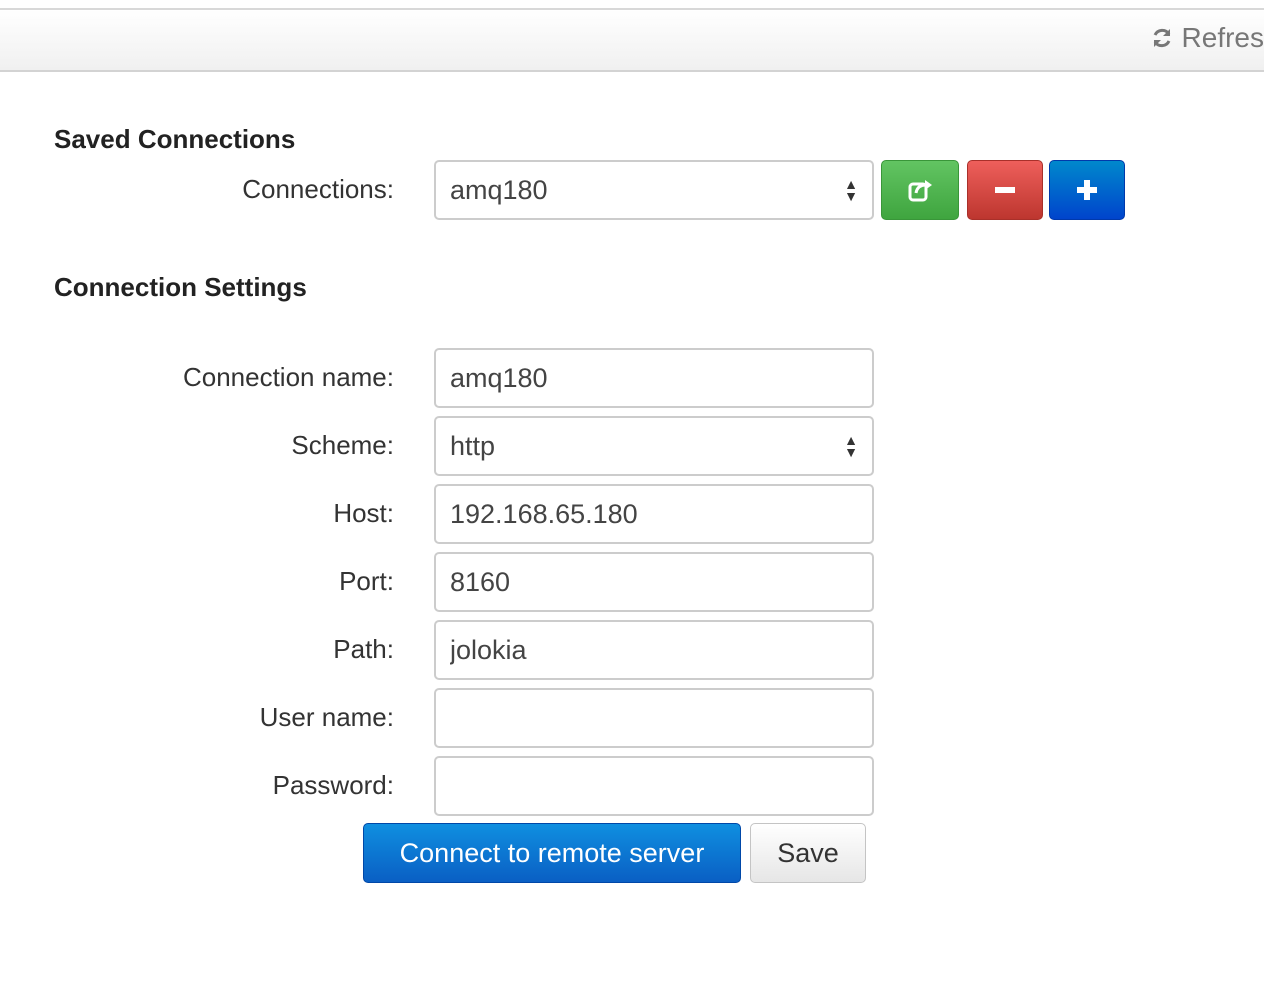  Describe the element at coordinates (654, 446) in the screenshot. I see `scheme-select: http ▲ ▼` at that location.